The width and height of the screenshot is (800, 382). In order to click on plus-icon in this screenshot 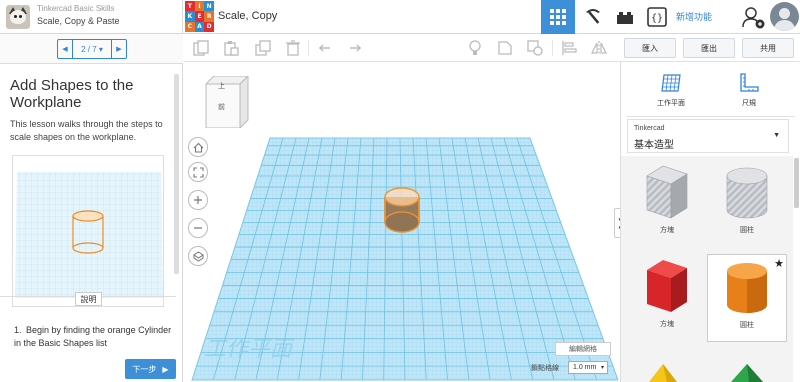, I will do `click(198, 200)`.